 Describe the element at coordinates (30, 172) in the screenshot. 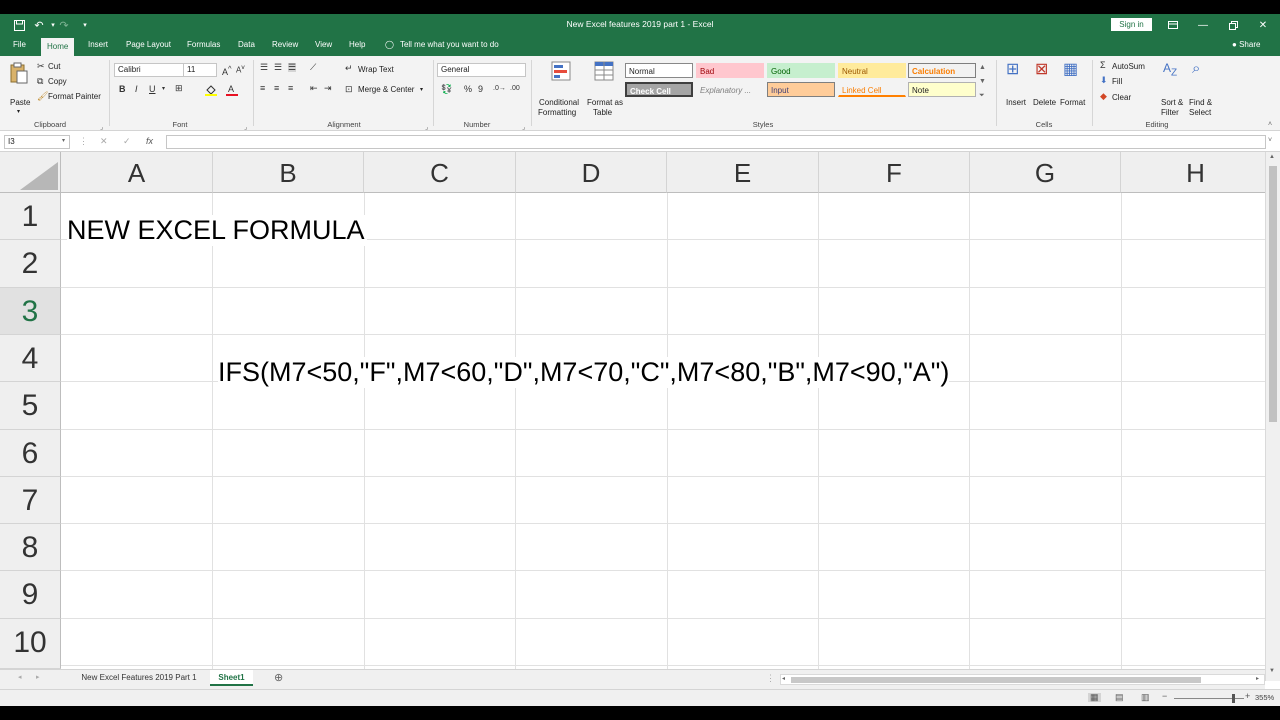

I see `select-all-corner` at that location.